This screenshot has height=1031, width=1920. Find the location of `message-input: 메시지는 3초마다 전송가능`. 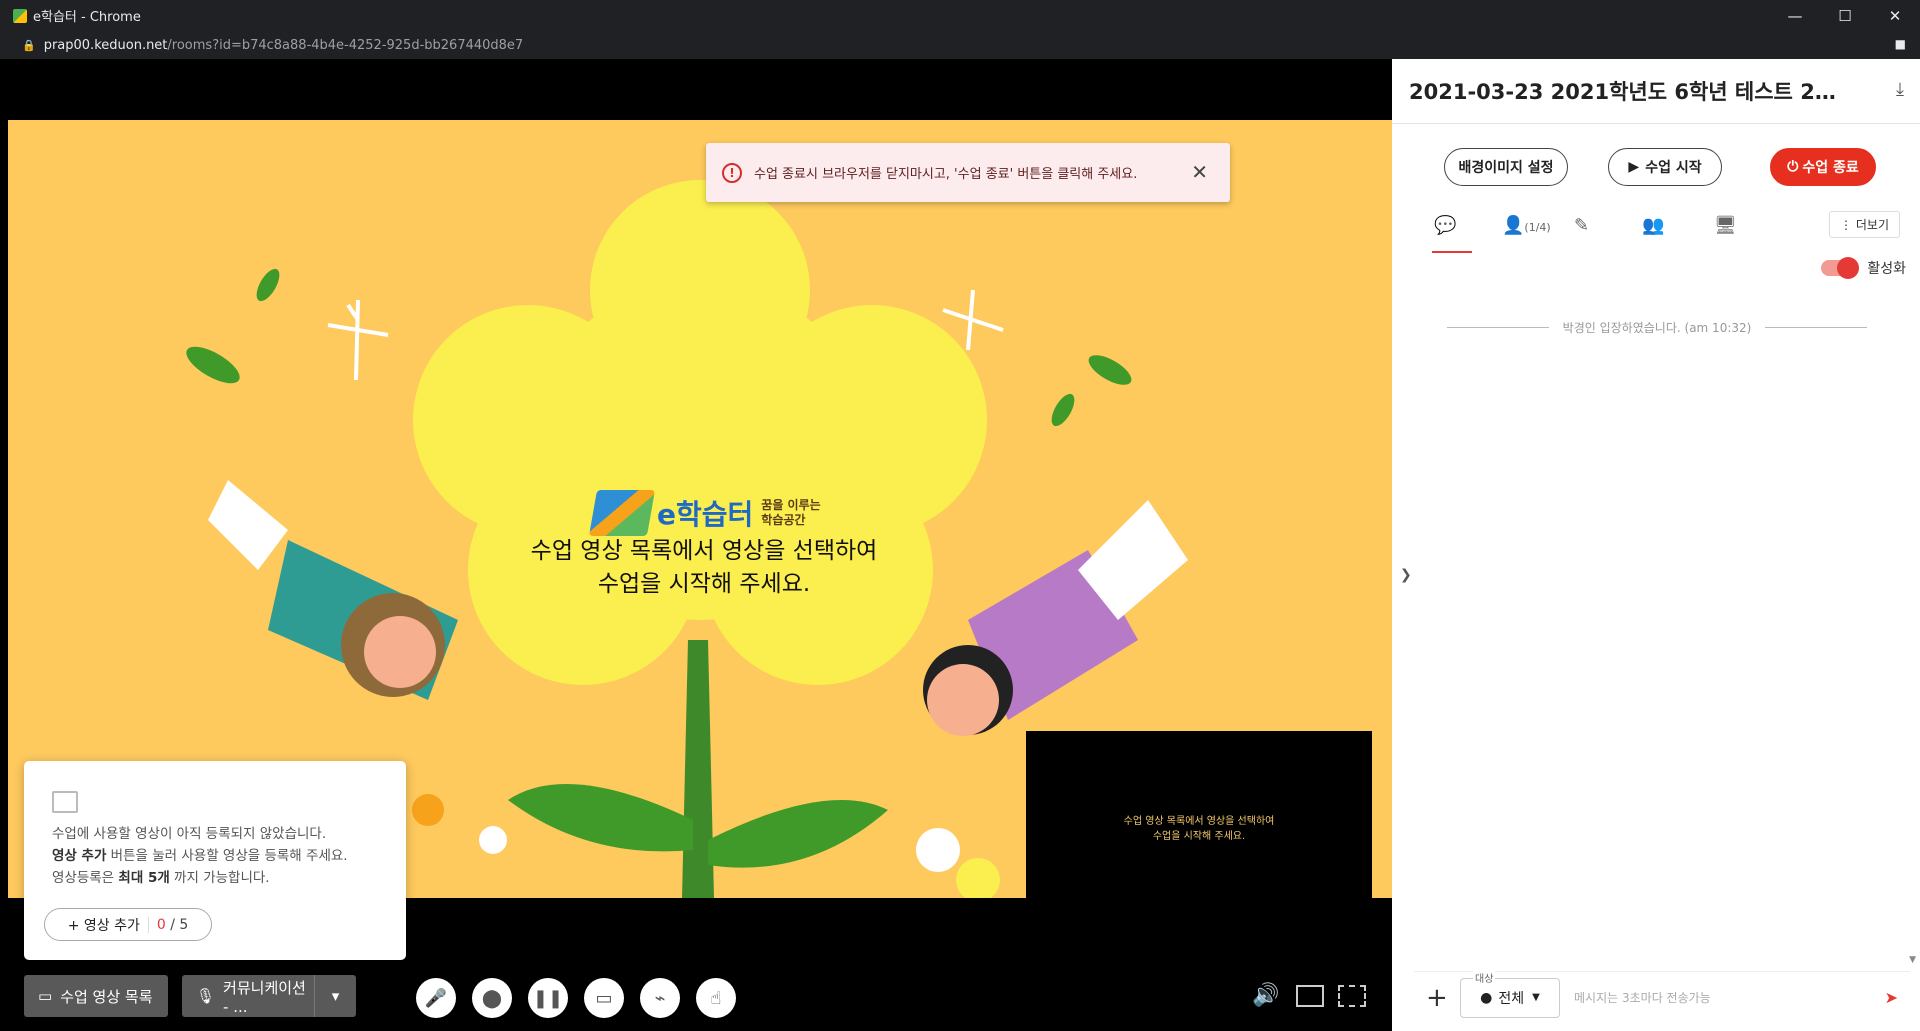

message-input: 메시지는 3초마다 전송가능 is located at coordinates (1729, 997).